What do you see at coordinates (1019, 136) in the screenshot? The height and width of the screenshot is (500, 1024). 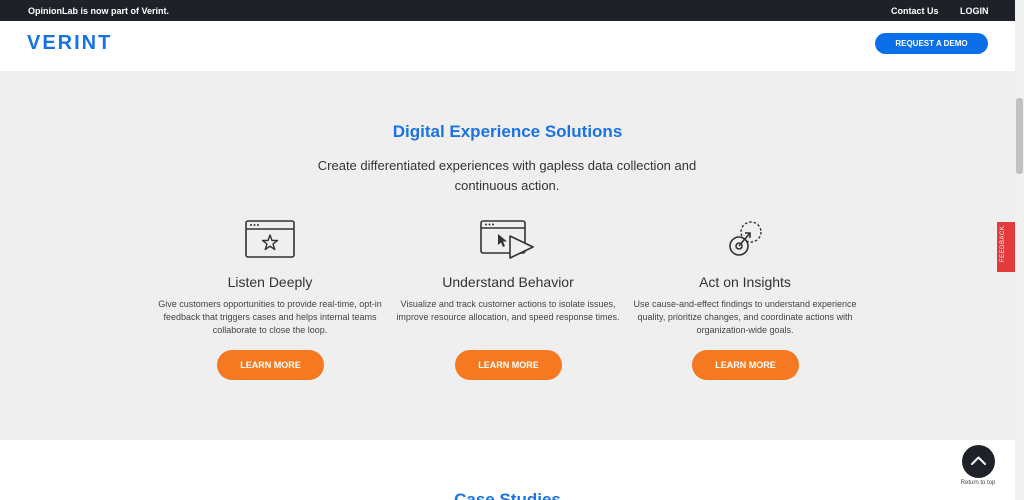 I see `scrollbar-thumb` at bounding box center [1019, 136].